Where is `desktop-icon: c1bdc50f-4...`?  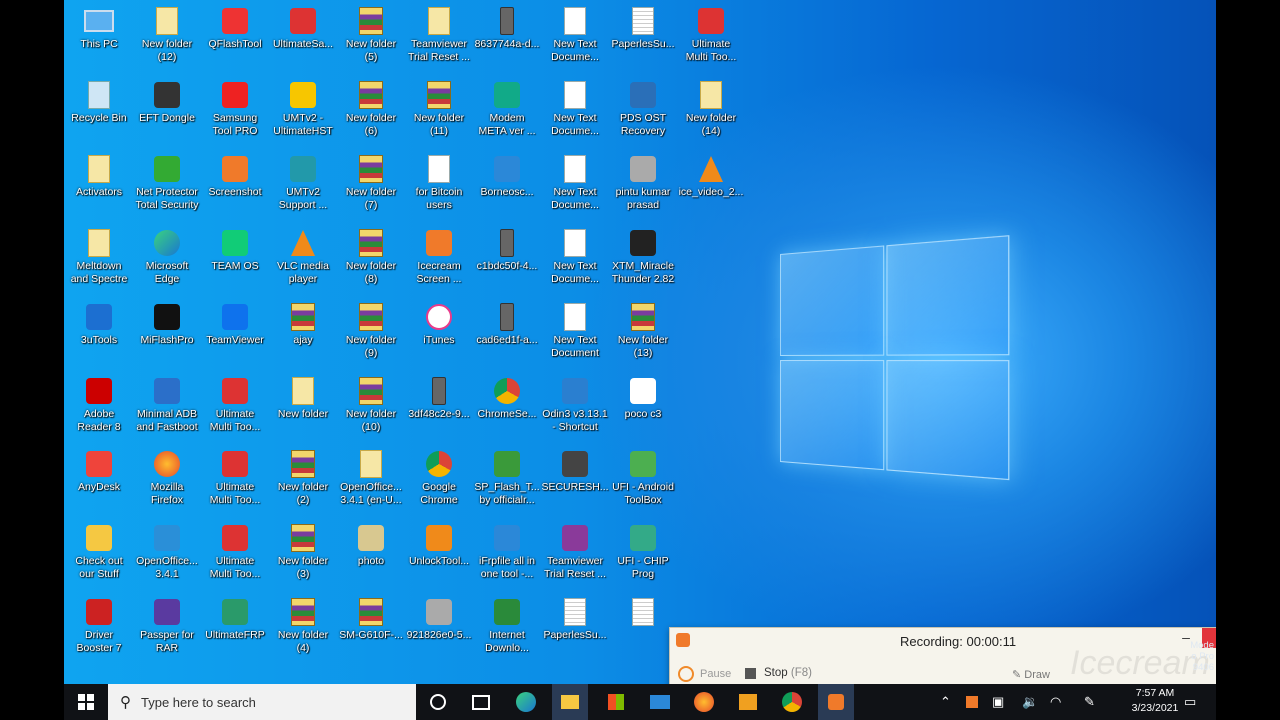 desktop-icon: c1bdc50f-4... is located at coordinates (507, 250).